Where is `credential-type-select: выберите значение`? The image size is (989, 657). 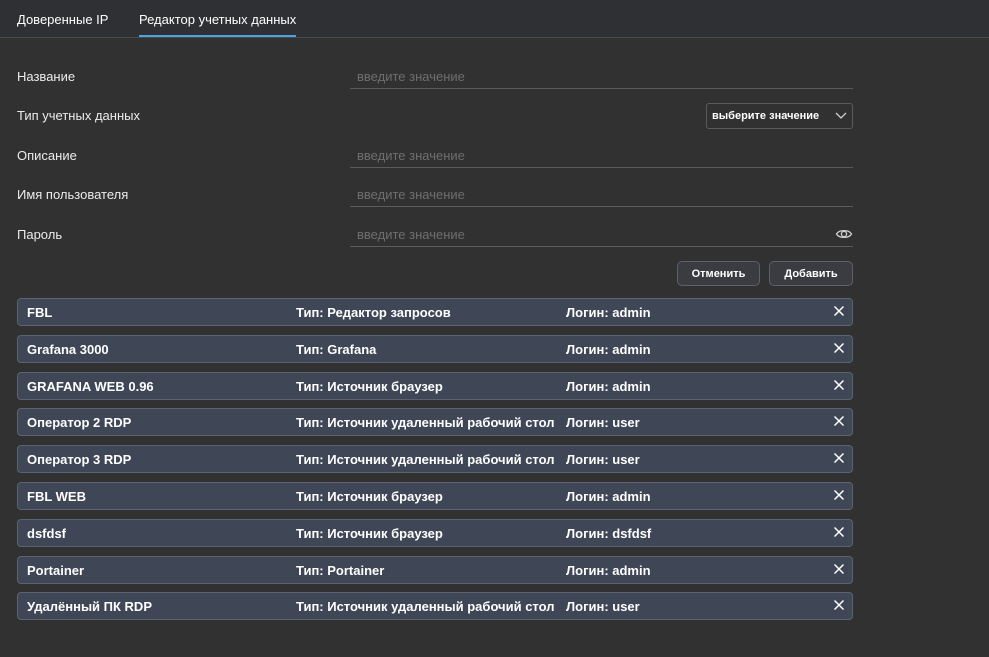
credential-type-select: выберите значение is located at coordinates (779, 116).